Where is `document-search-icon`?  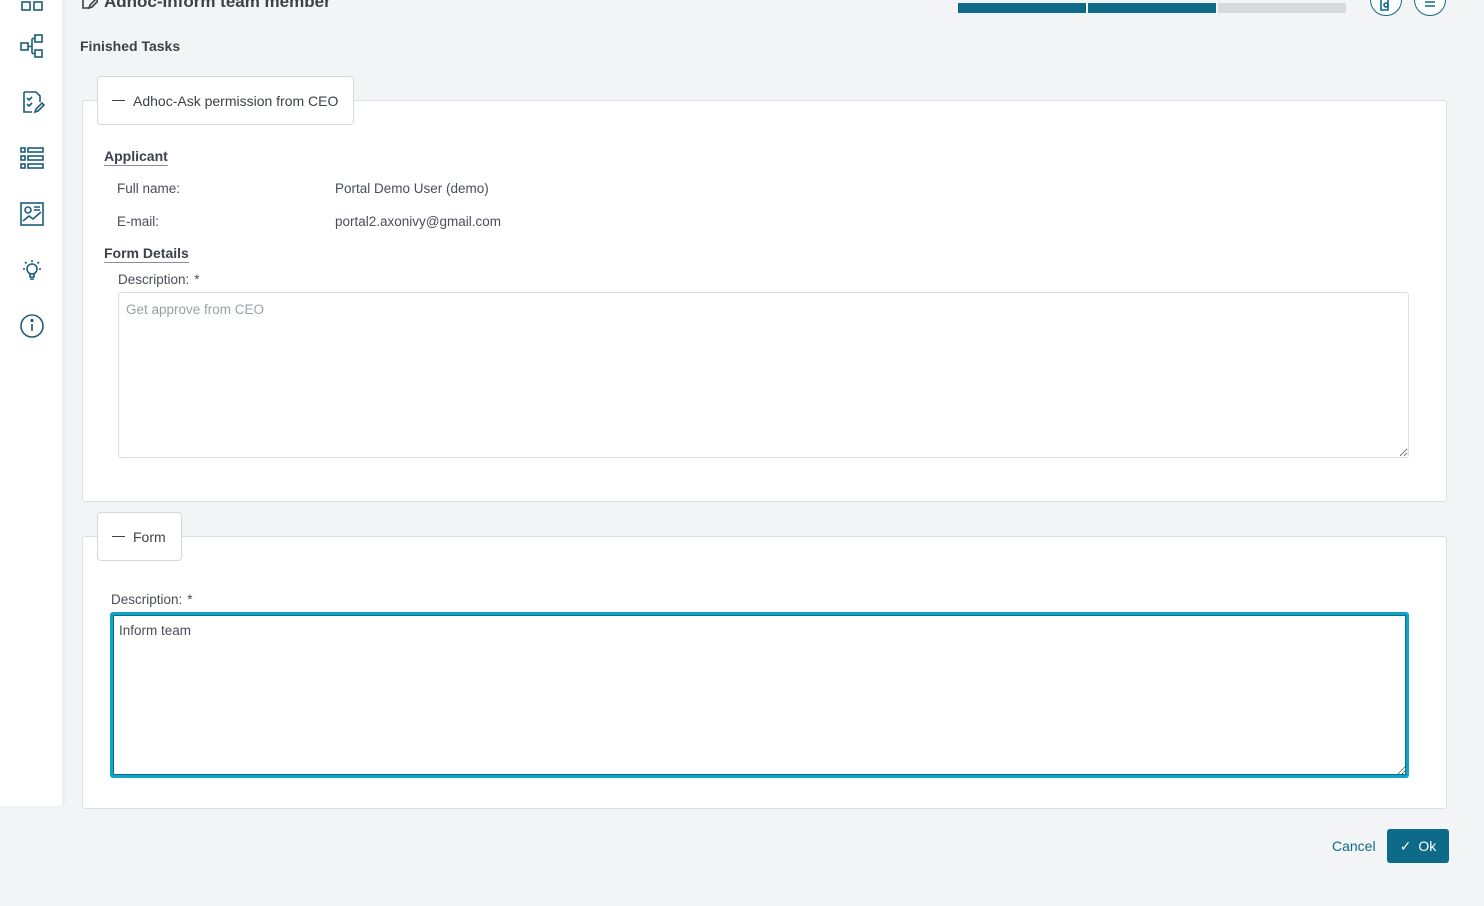 document-search-icon is located at coordinates (1384, 5).